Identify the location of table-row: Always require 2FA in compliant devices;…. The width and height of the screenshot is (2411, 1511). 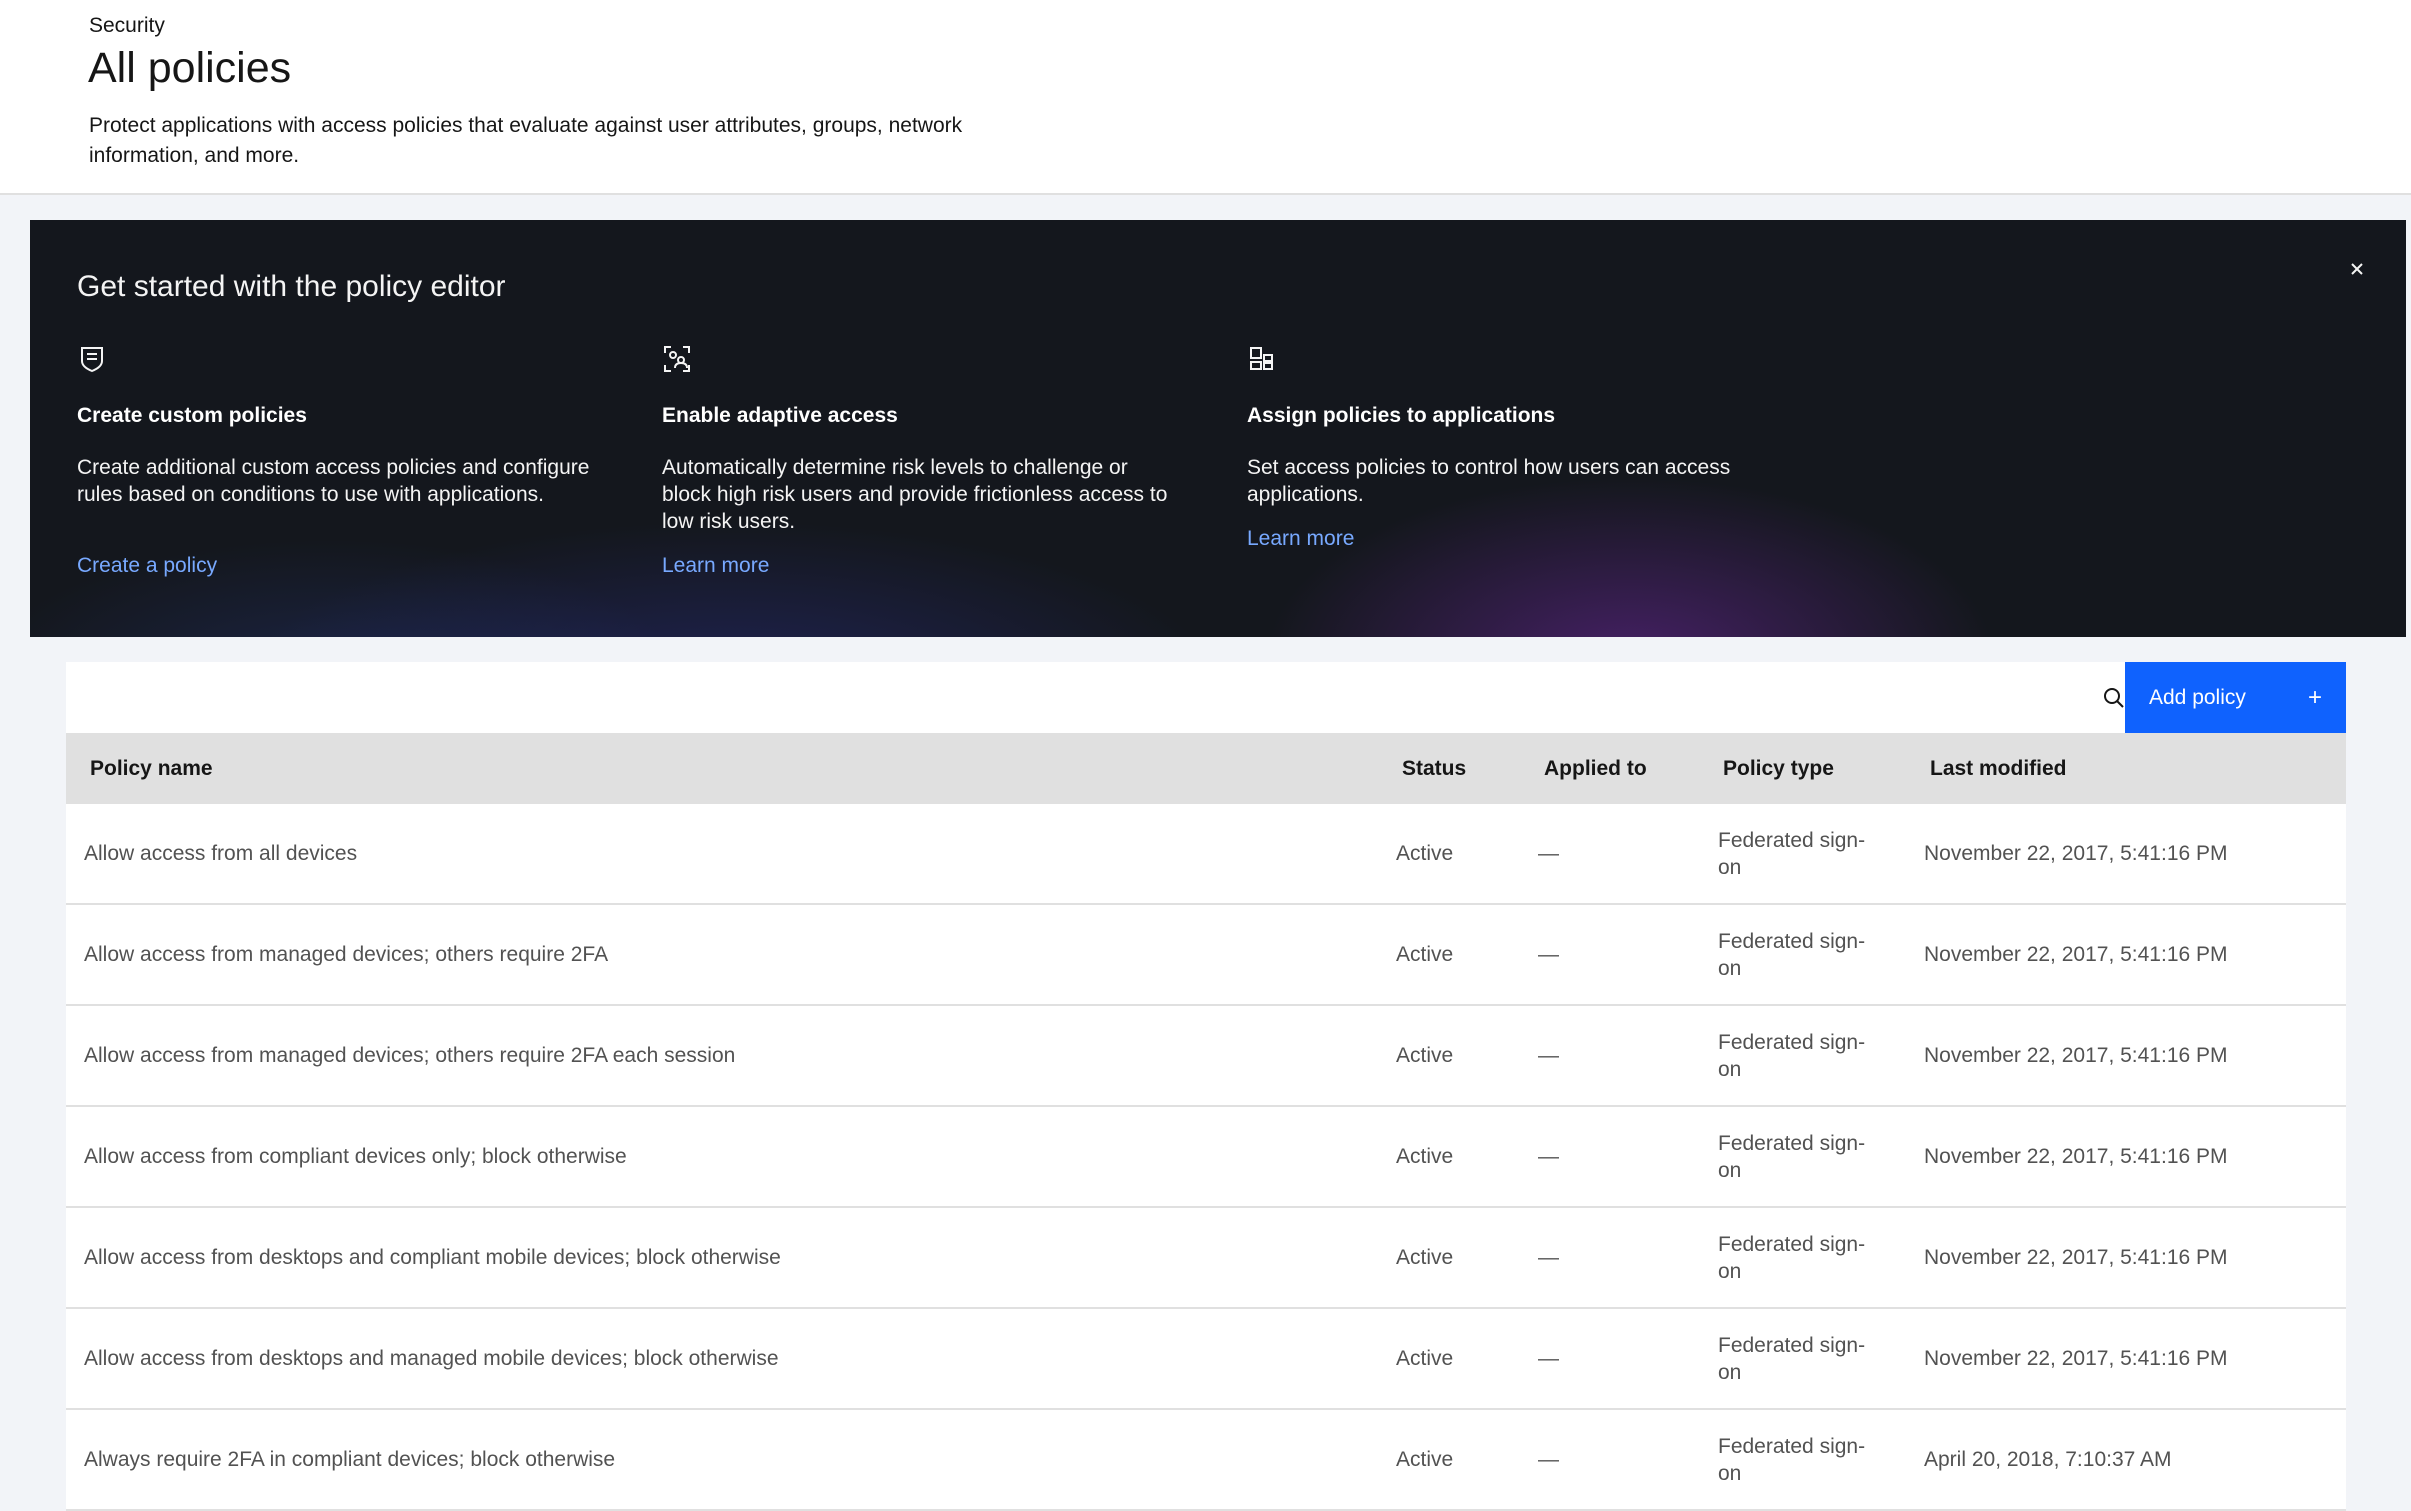
(1206, 1460).